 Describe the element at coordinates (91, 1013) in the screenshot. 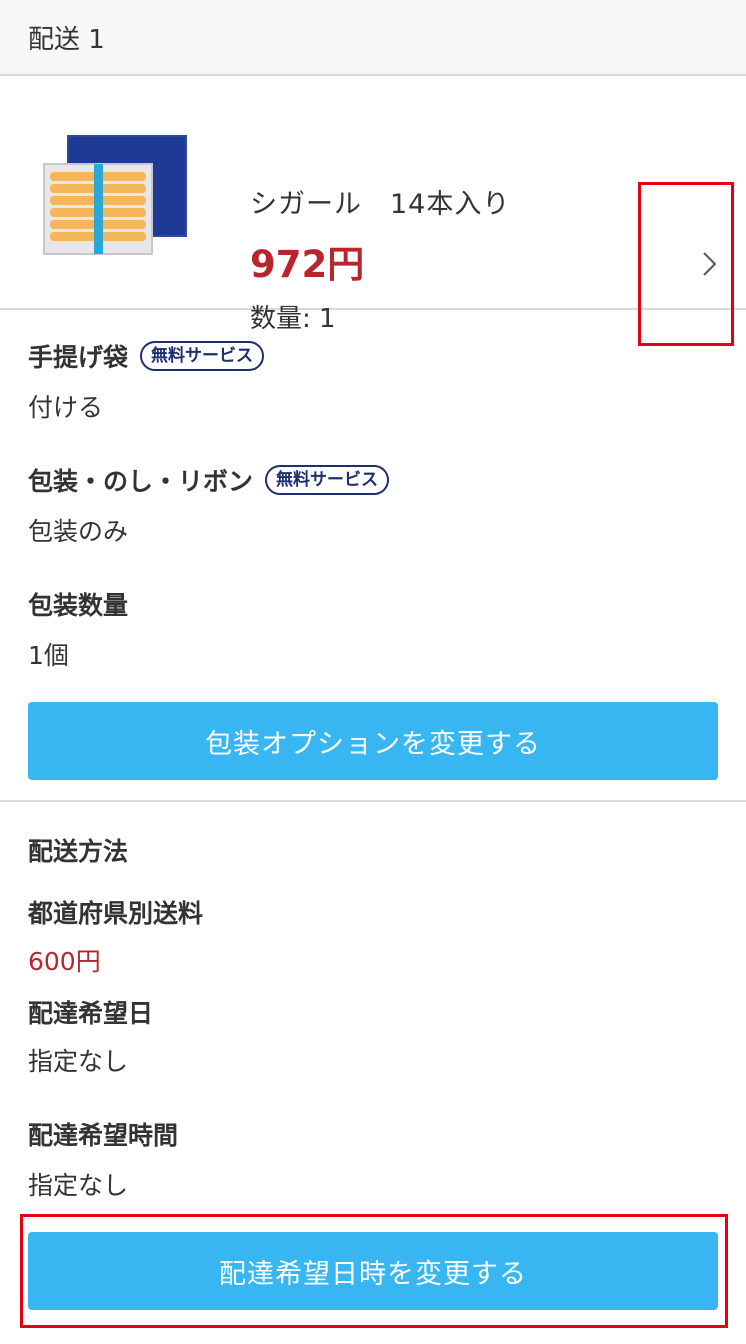

I see `delivery-date-label: 配達希望日` at that location.